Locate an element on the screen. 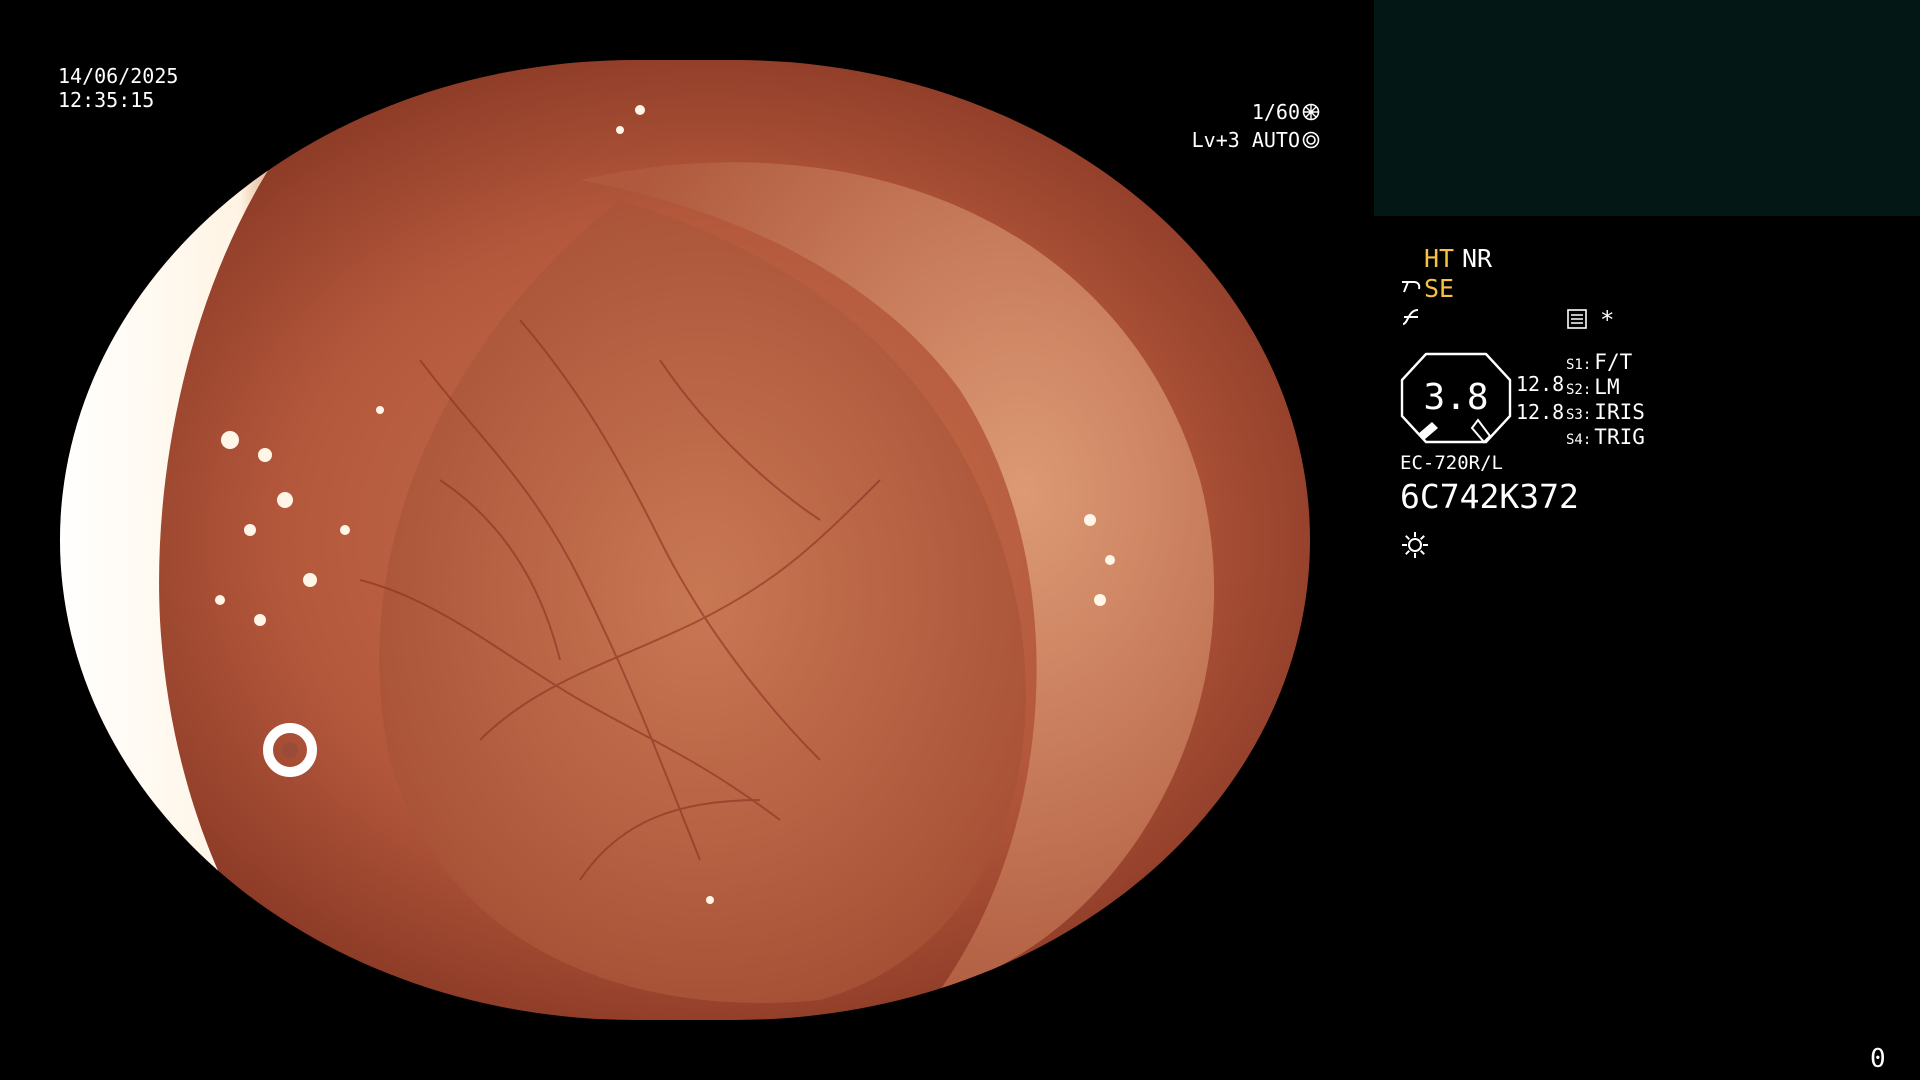 The width and height of the screenshot is (1920, 1080). se-indicator: SE is located at coordinates (1439, 288).